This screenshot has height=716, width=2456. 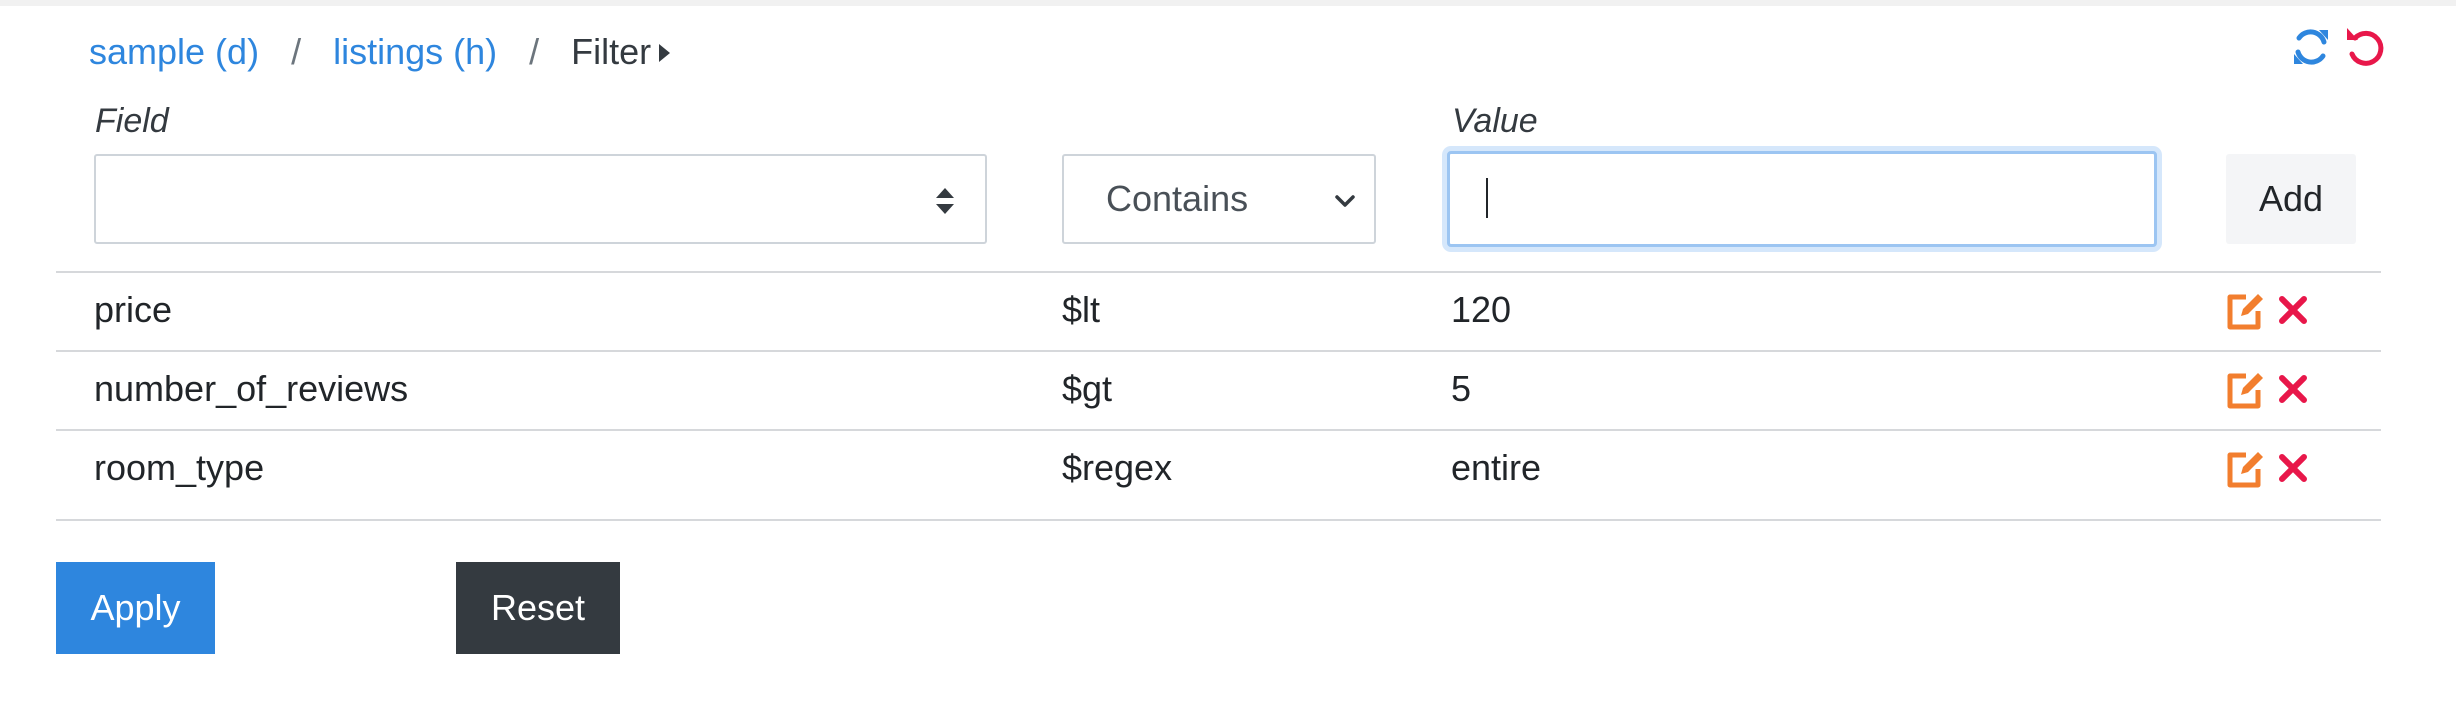 I want to click on filter-value: 5, so click(x=1461, y=388).